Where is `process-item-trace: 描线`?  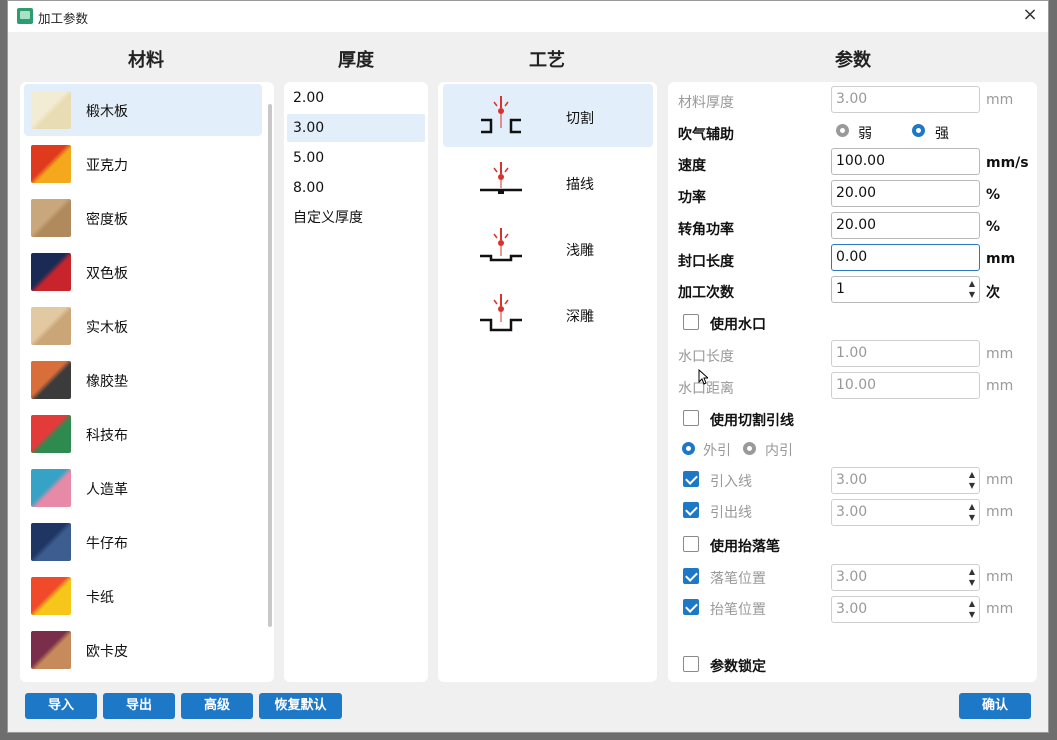 process-item-trace: 描线 is located at coordinates (548, 181).